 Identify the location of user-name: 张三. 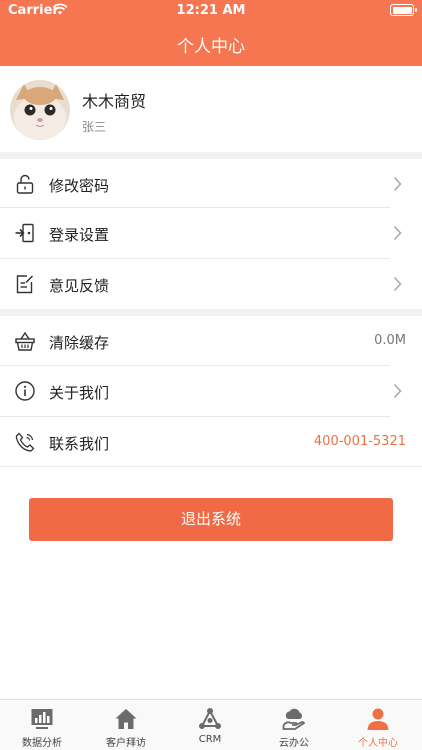
(94, 127).